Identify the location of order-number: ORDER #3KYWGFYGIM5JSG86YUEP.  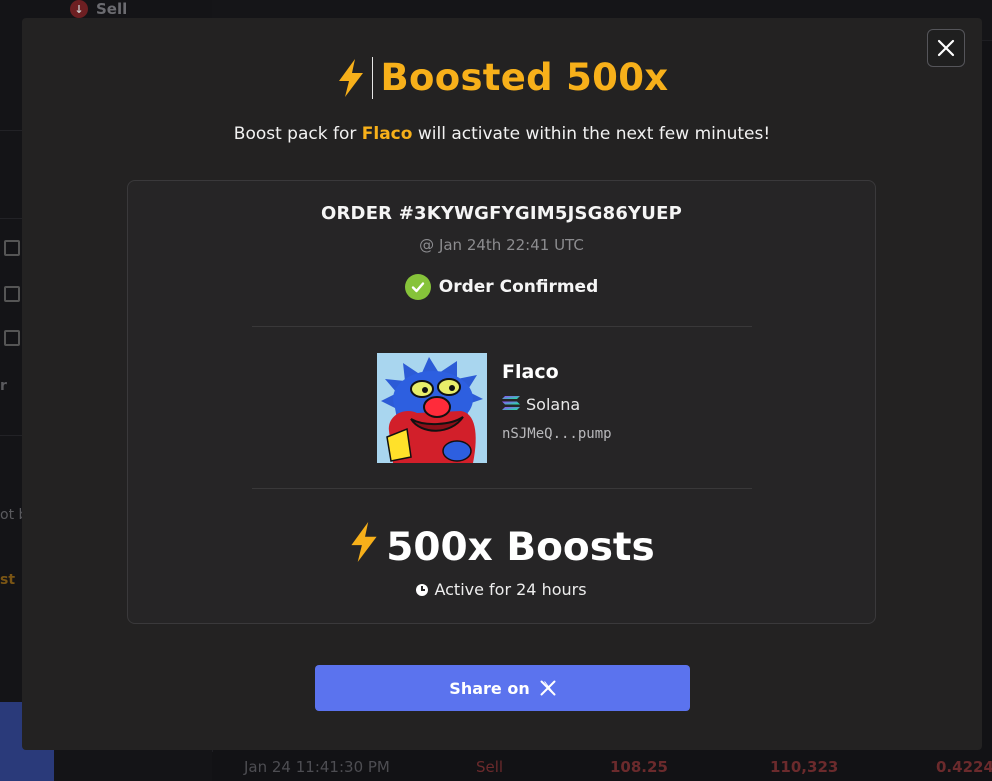
(501, 213).